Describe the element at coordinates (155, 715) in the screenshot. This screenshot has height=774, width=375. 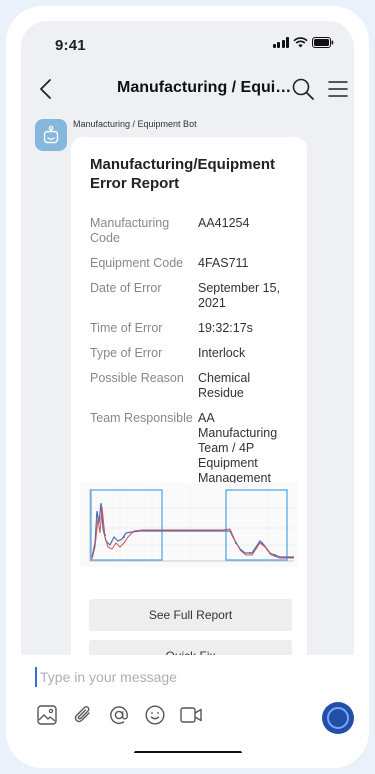
I see `emoji-icon` at that location.